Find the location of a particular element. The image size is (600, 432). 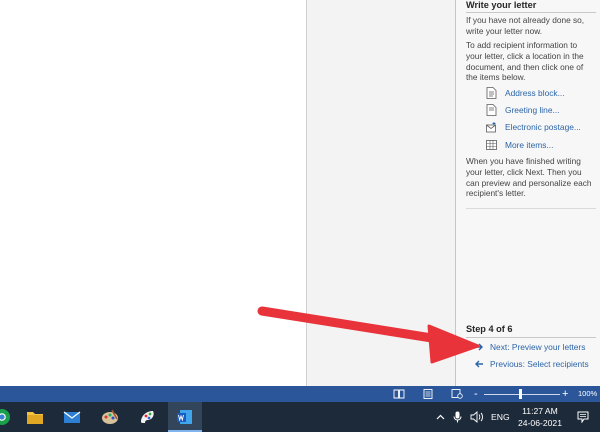

previous-step-label: Previous: Select recipients is located at coordinates (539, 364).